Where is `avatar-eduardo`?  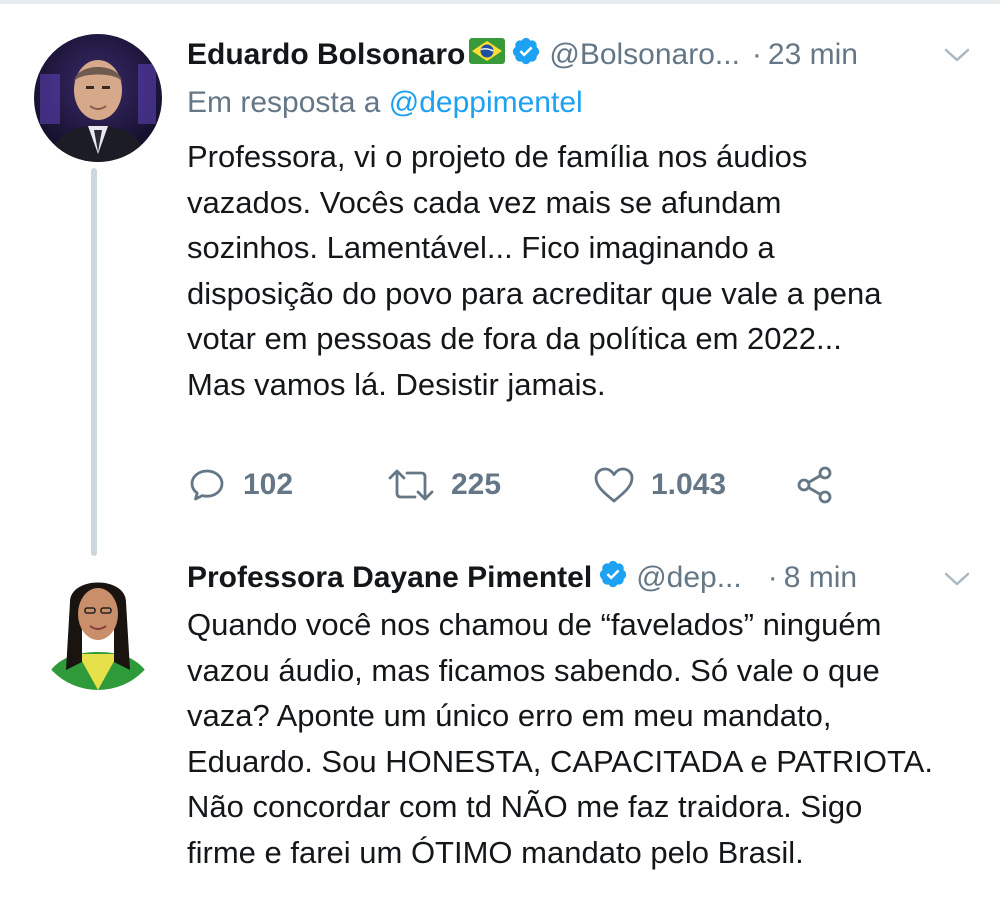 avatar-eduardo is located at coordinates (98, 98).